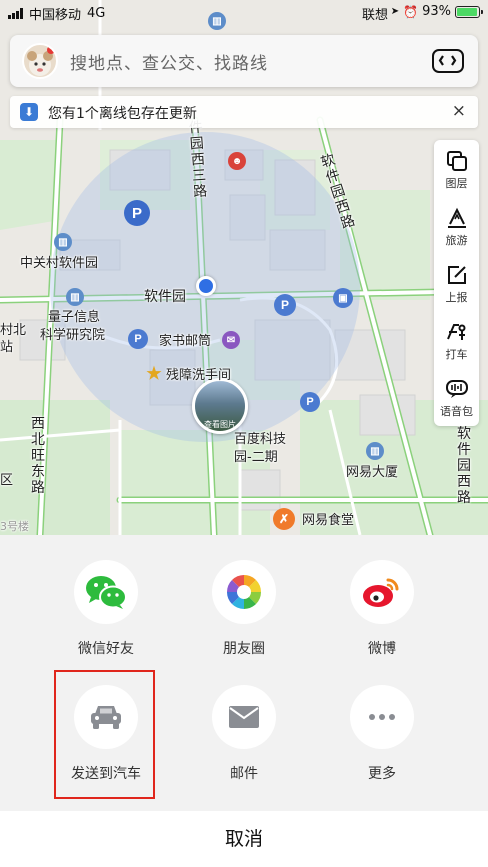 This screenshot has width=488, height=867. Describe the element at coordinates (382, 592) in the screenshot. I see `weibo-icon` at that location.